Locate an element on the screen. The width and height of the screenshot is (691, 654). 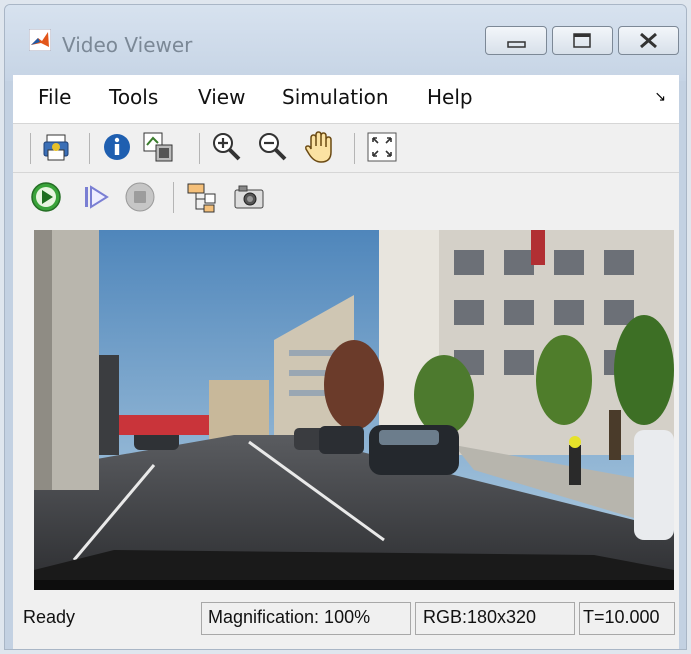
dock-arrow-icon: ↘ is located at coordinates (660, 97).